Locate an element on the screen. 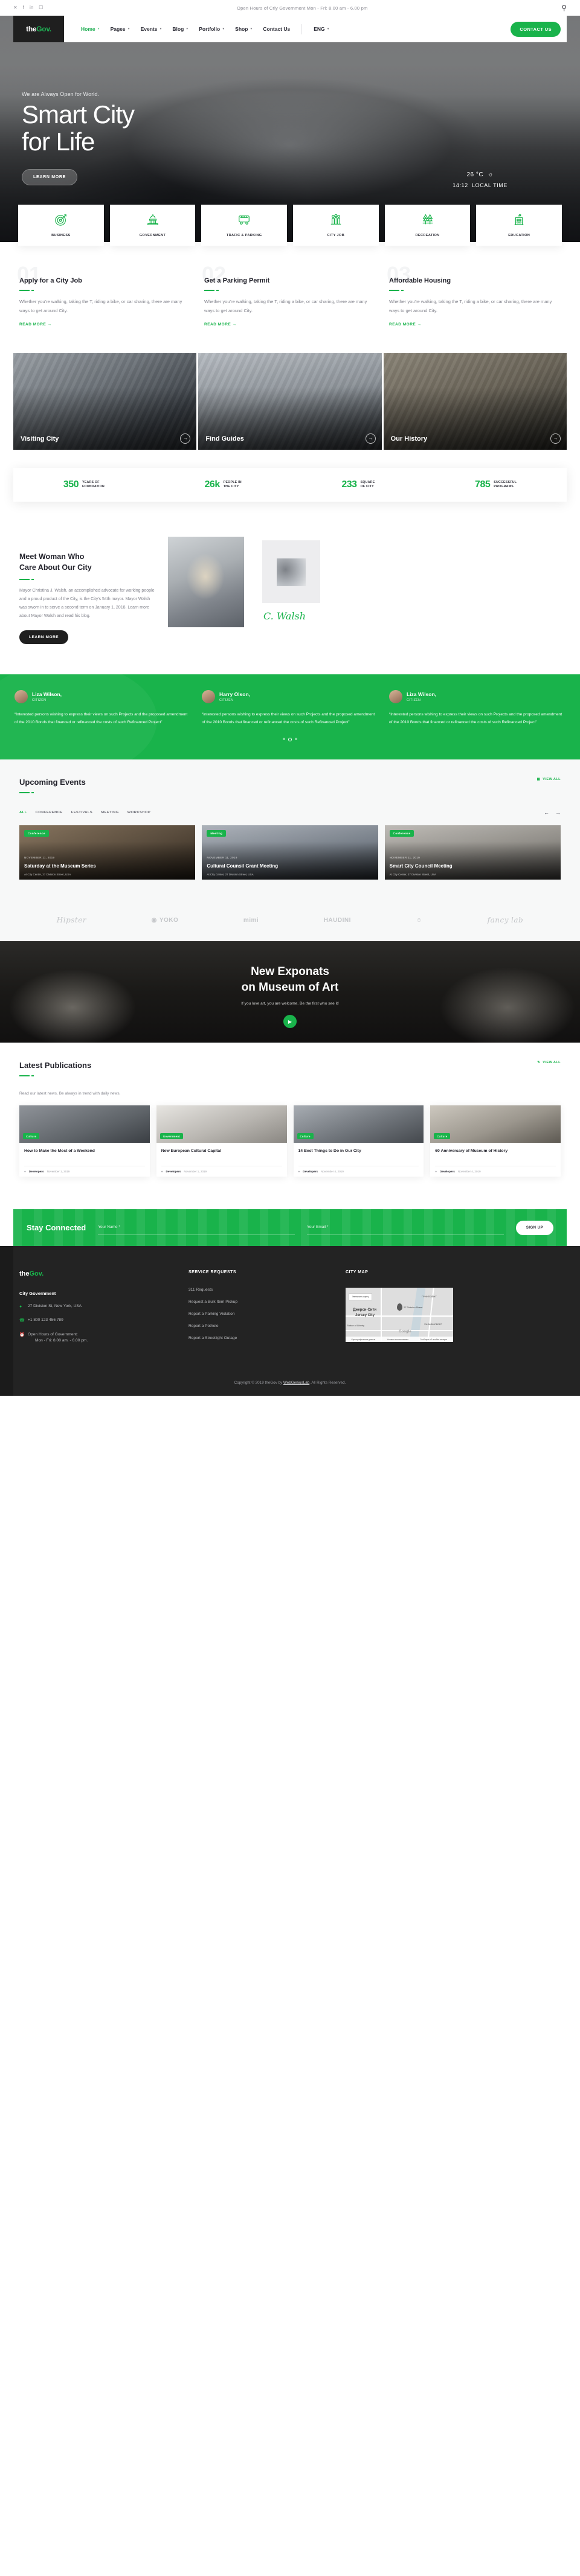 This screenshot has height=2576, width=580. divider-dash is located at coordinates (105, 291).